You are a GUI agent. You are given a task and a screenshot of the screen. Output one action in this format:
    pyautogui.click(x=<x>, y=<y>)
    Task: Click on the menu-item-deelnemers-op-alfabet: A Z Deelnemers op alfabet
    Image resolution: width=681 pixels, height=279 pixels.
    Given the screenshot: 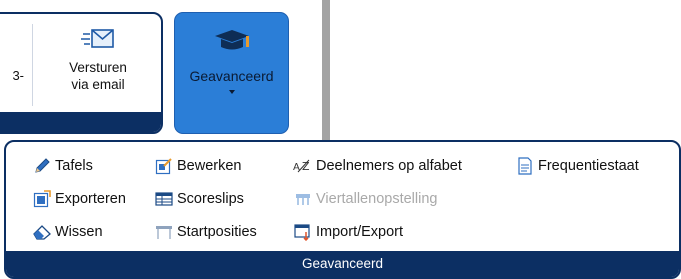 What is the action you would take?
    pyautogui.click(x=377, y=166)
    